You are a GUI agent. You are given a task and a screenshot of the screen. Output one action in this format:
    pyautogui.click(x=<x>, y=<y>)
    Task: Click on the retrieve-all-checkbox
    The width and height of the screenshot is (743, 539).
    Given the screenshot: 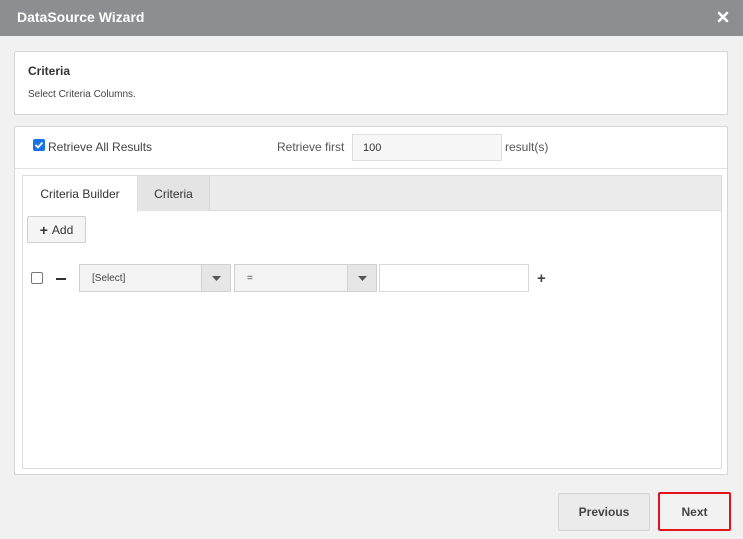 What is the action you would take?
    pyautogui.click(x=39, y=145)
    